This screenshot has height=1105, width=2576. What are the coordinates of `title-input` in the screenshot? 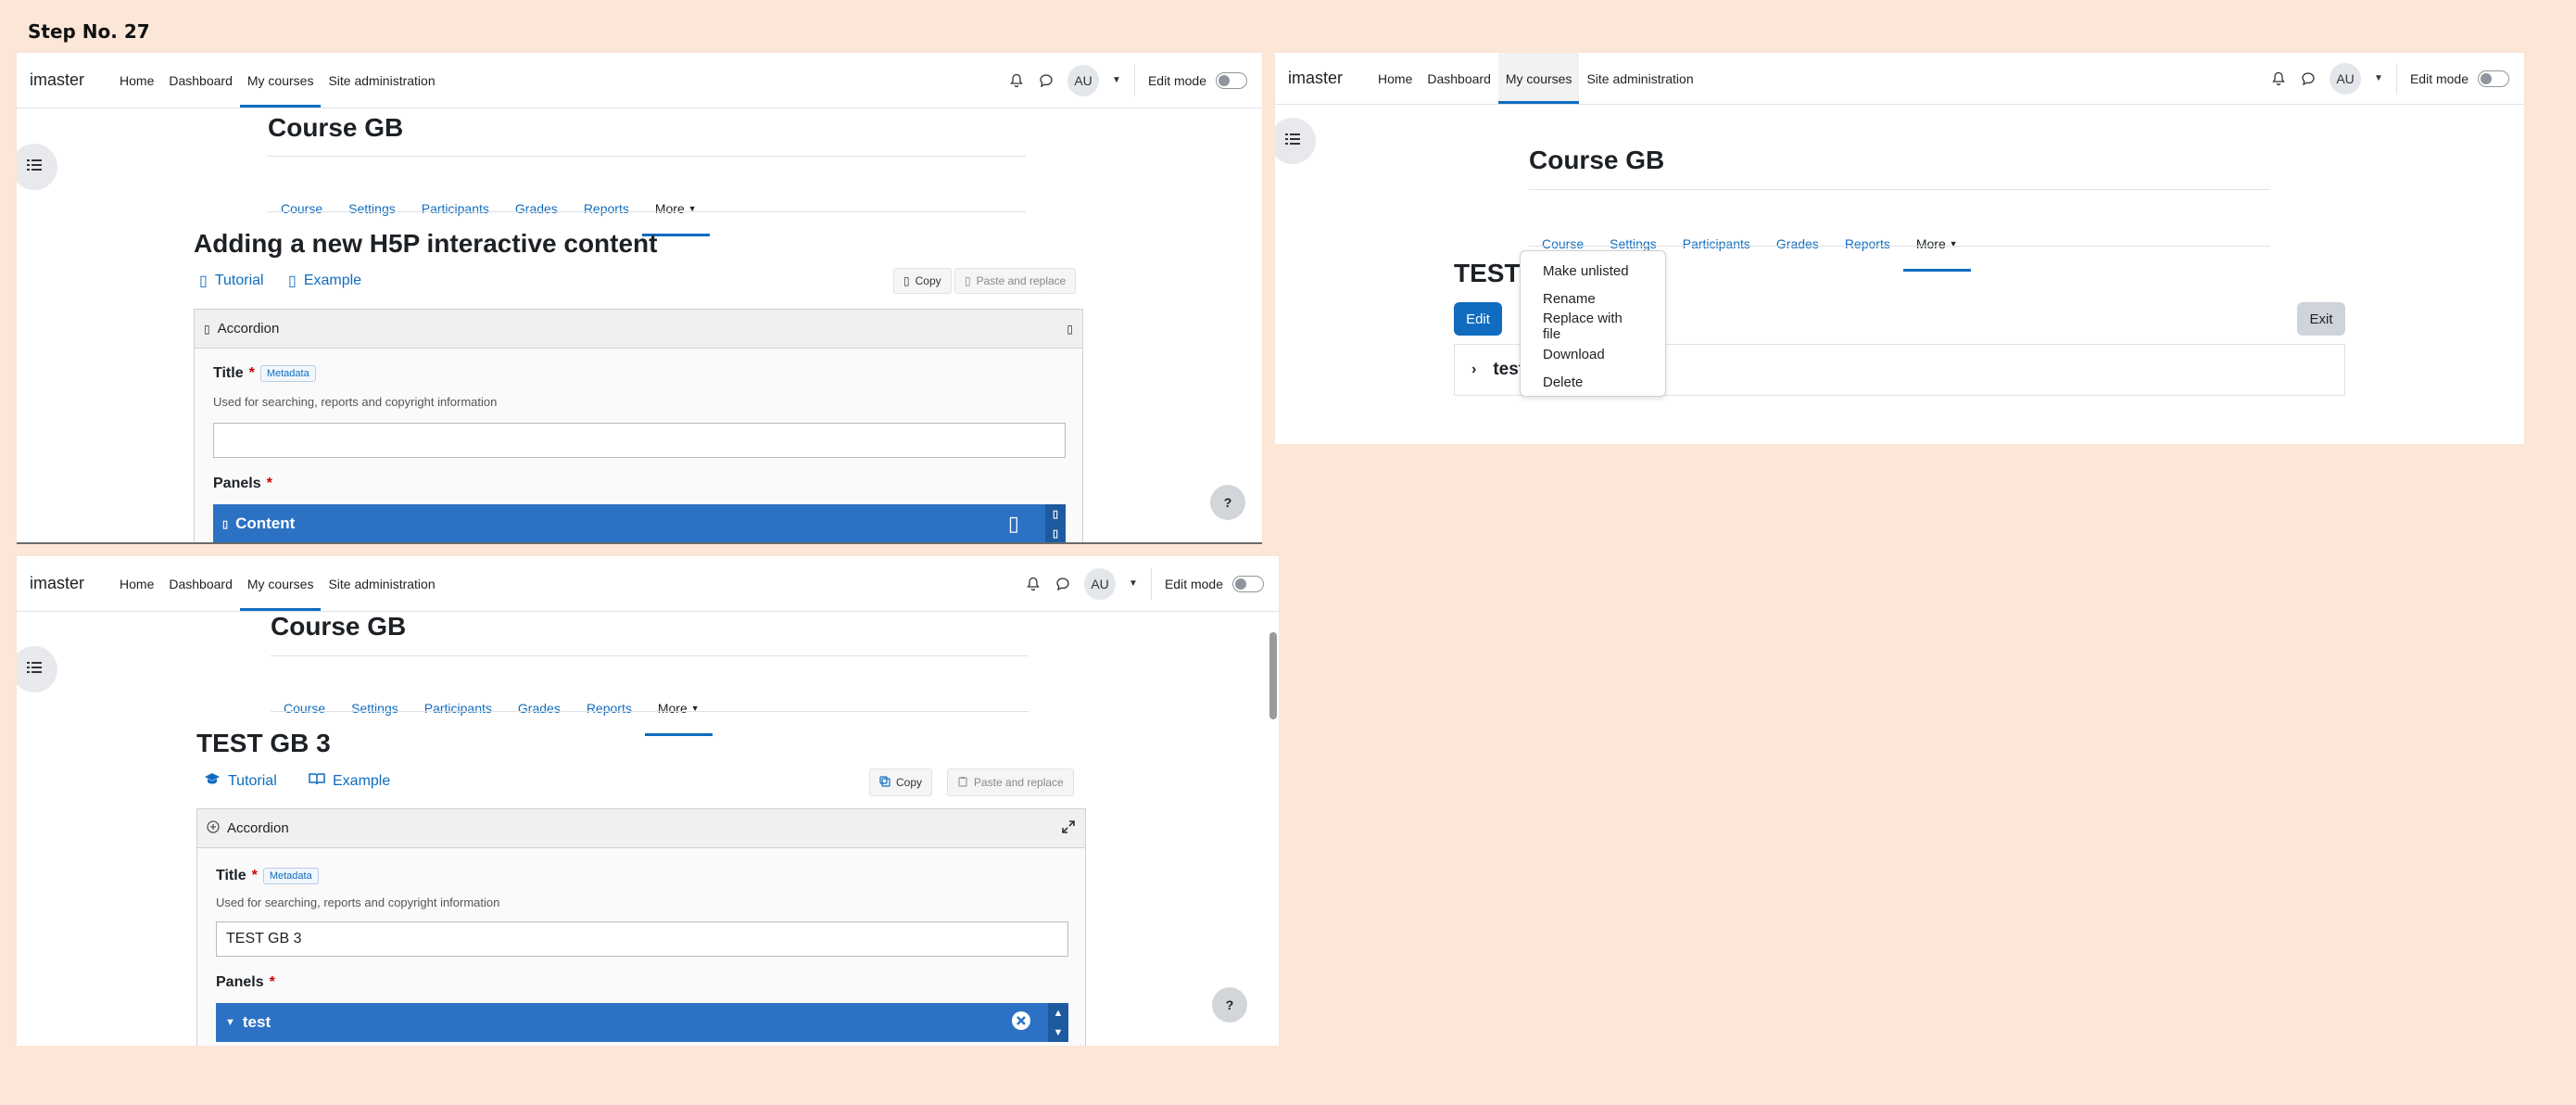 It's located at (639, 440).